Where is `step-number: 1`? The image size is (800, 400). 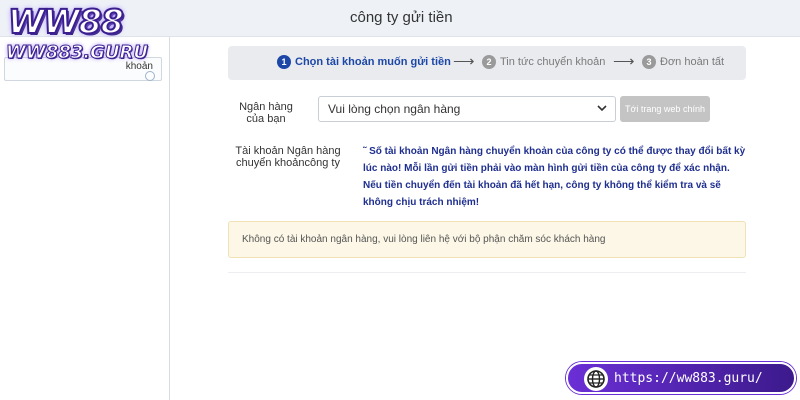
step-number: 1 is located at coordinates (284, 62).